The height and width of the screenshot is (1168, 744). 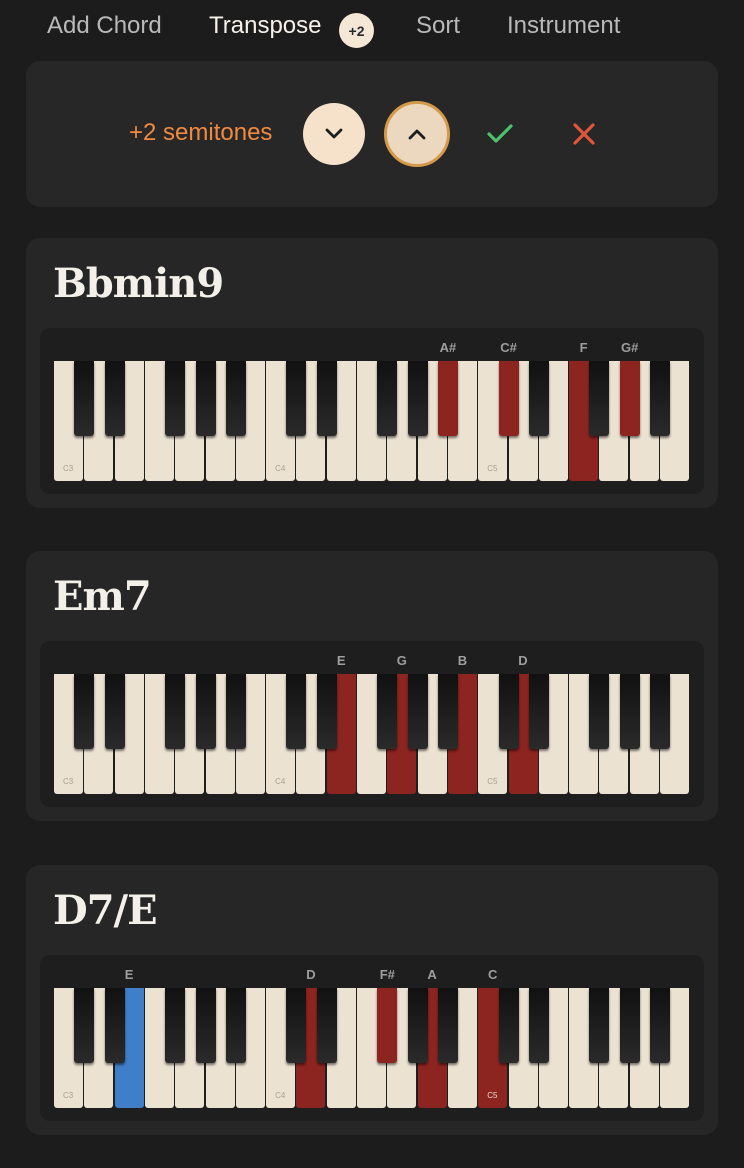 What do you see at coordinates (462, 660) in the screenshot?
I see `note-label: B` at bounding box center [462, 660].